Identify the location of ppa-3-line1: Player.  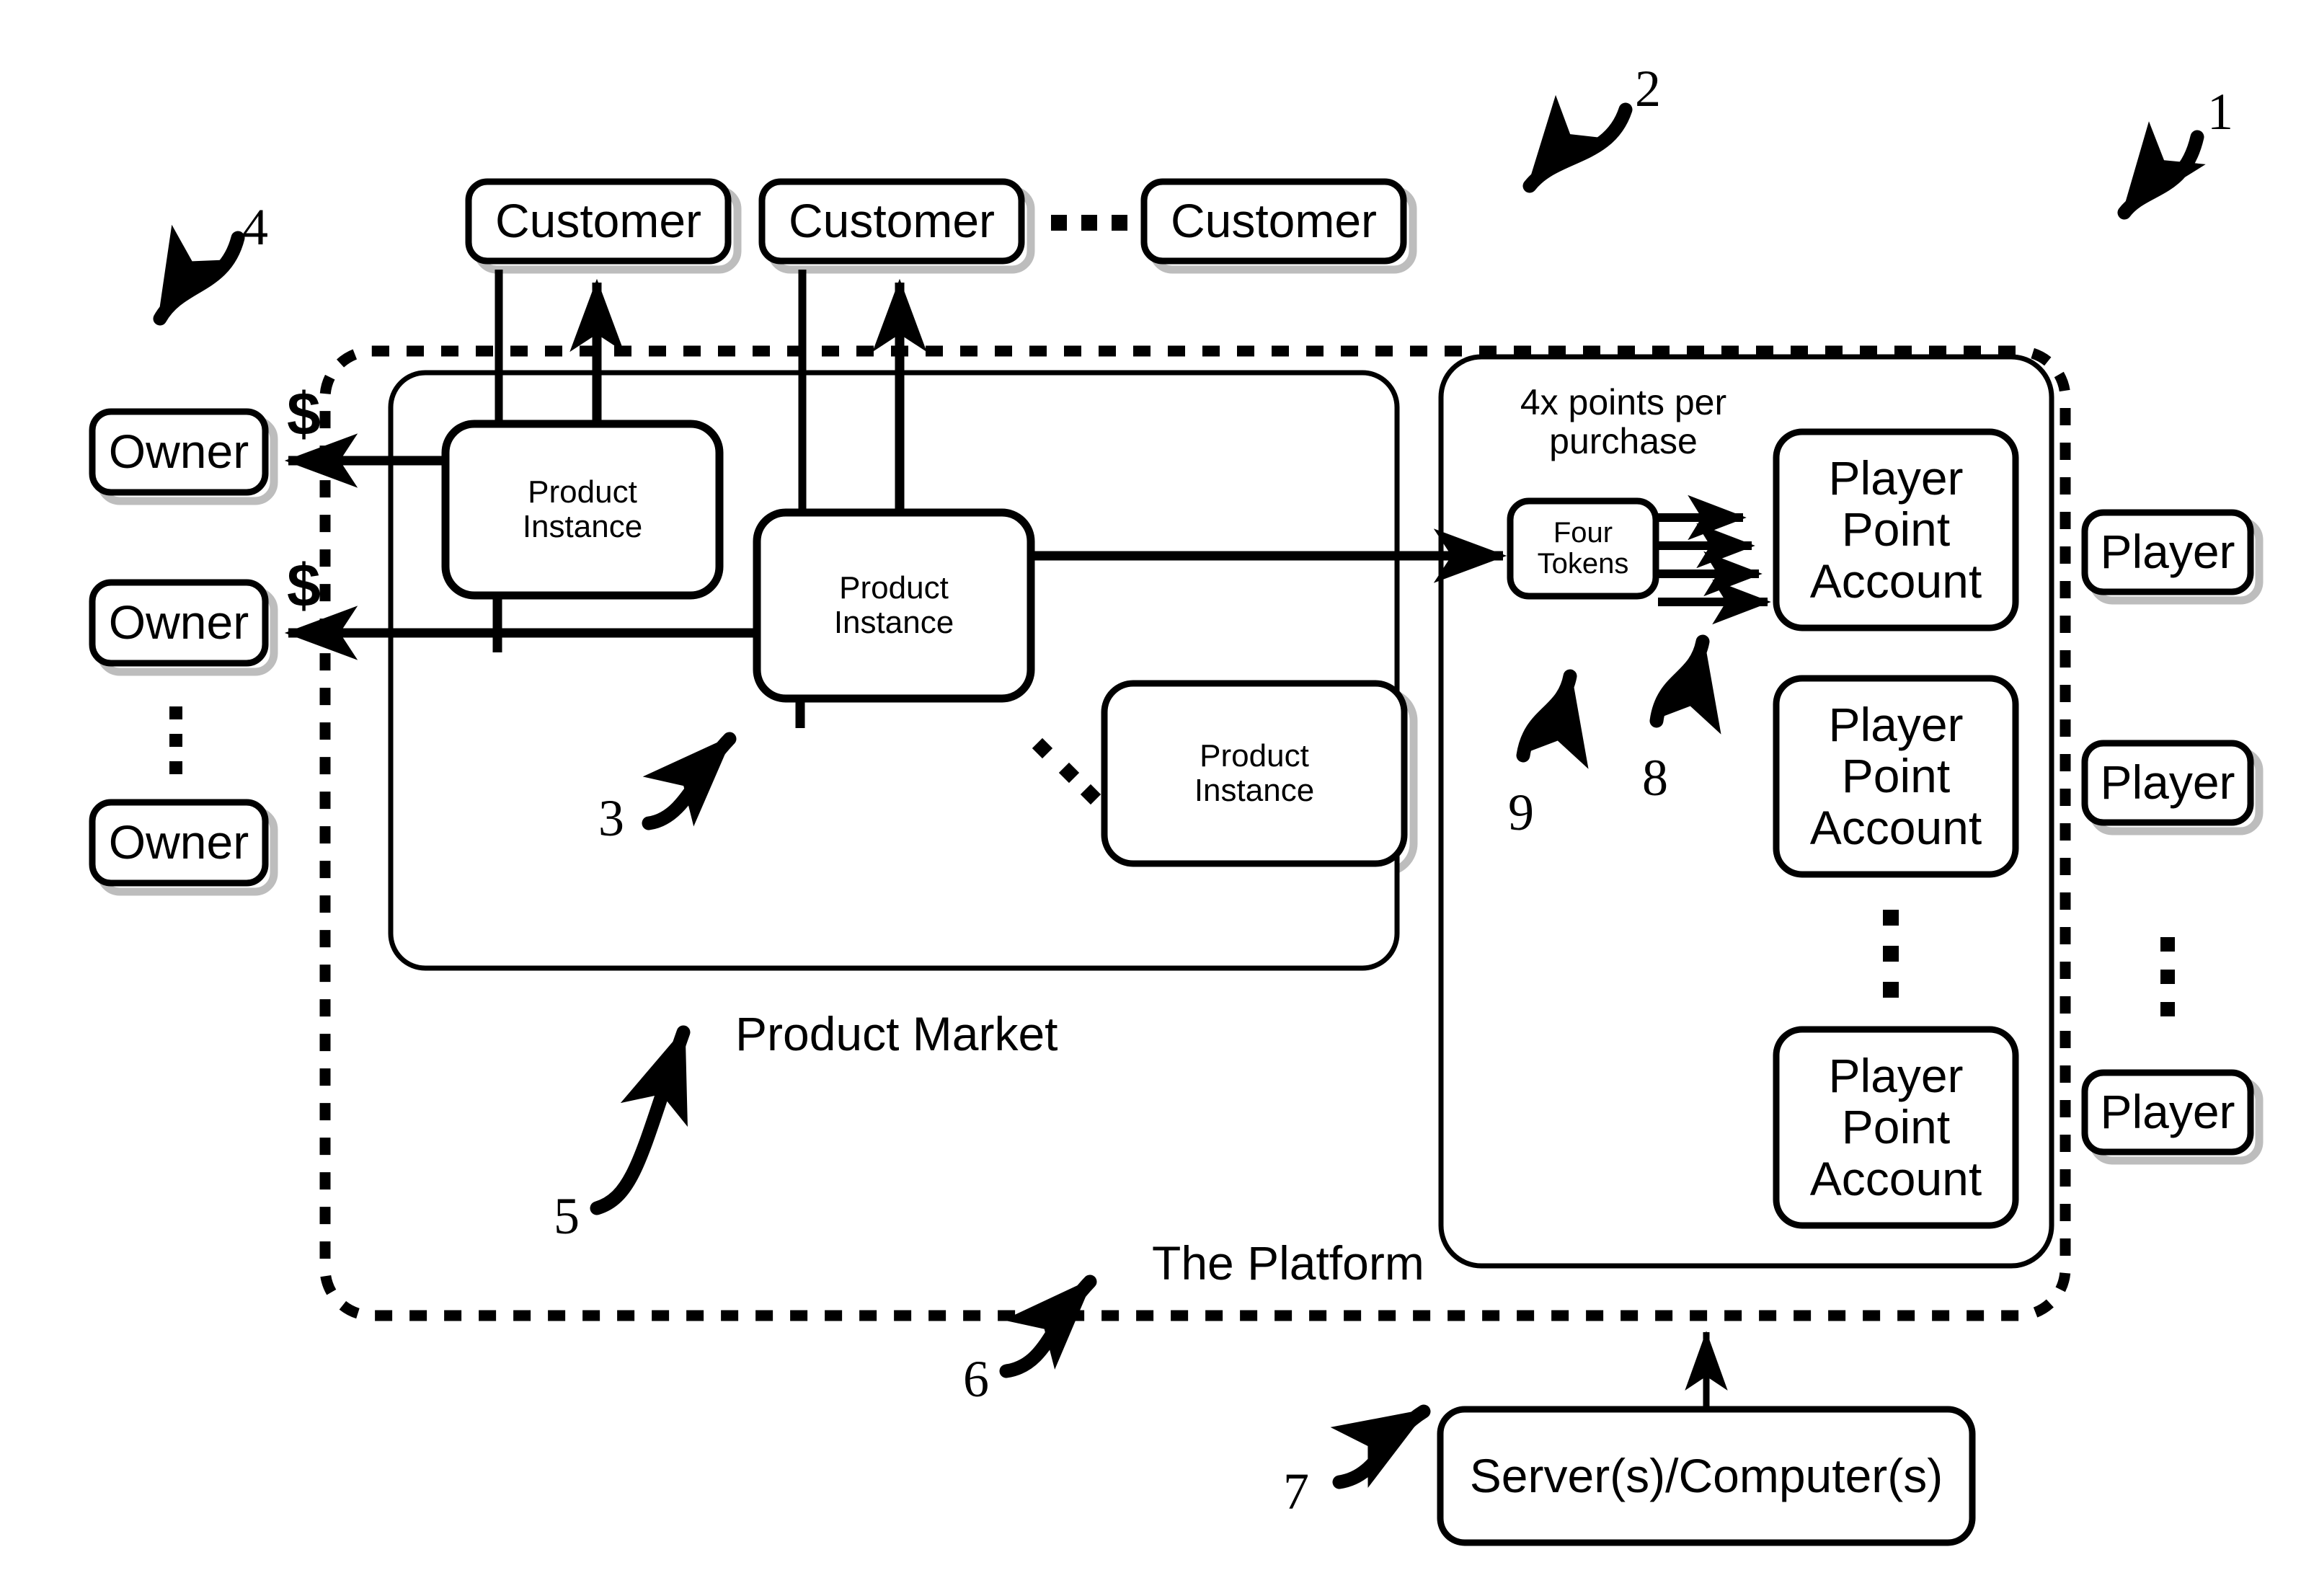
(1896, 1076).